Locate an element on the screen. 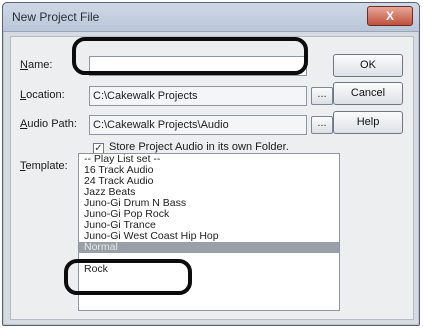 The width and height of the screenshot is (423, 329). help-button: Help is located at coordinates (368, 122).